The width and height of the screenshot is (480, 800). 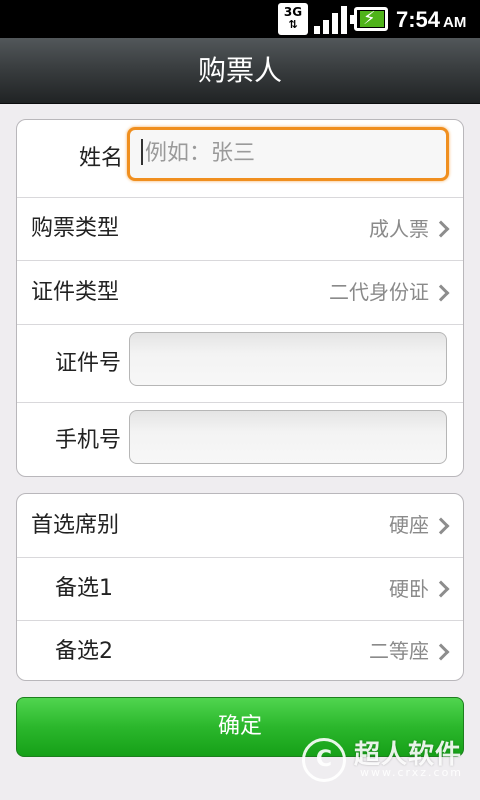 I want to click on battery-charging-icon: ⚡, so click(x=369, y=19).